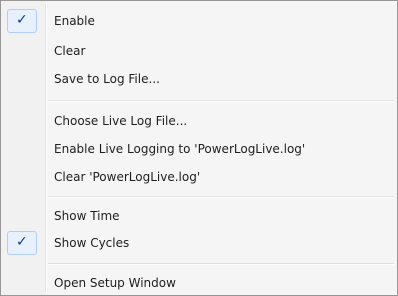 Image resolution: width=398 pixels, height=296 pixels. What do you see at coordinates (115, 283) in the screenshot?
I see `menu-item-label: Open Setup Window` at bounding box center [115, 283].